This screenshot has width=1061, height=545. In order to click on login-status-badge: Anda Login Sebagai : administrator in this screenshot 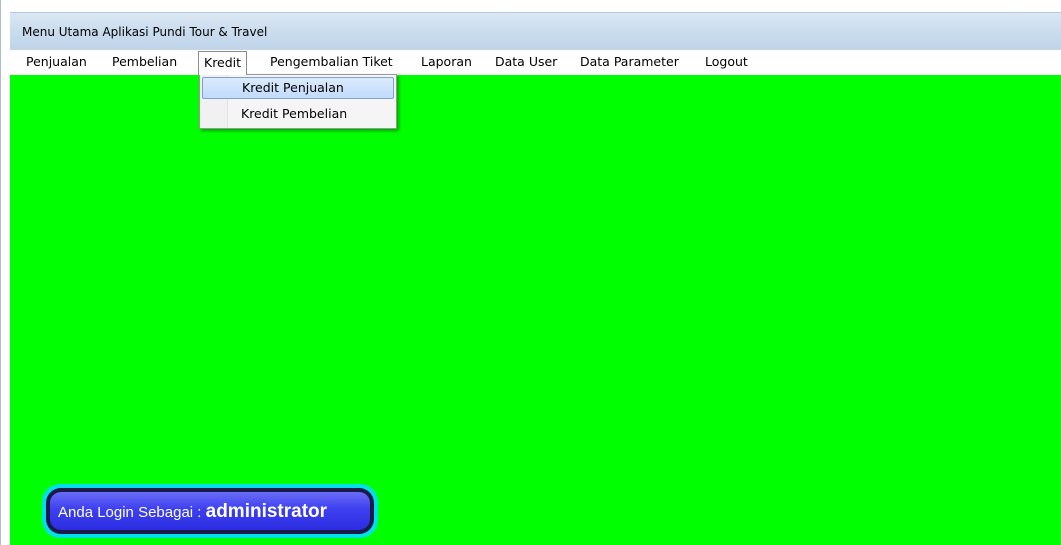, I will do `click(210, 511)`.